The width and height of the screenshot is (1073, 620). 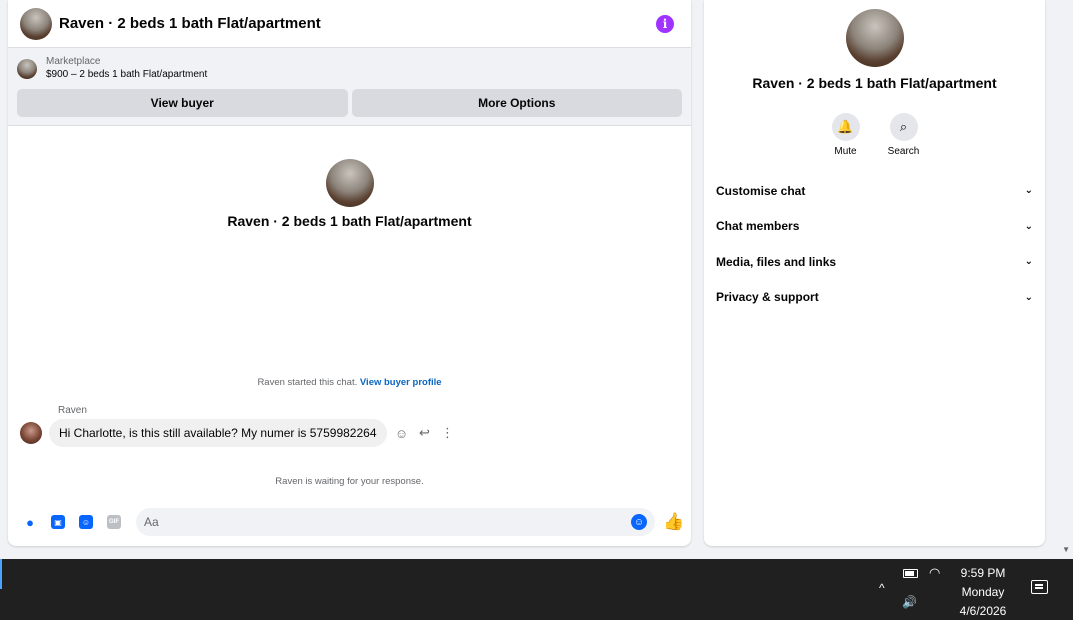 I want to click on notification-icon, so click(x=1039, y=587).